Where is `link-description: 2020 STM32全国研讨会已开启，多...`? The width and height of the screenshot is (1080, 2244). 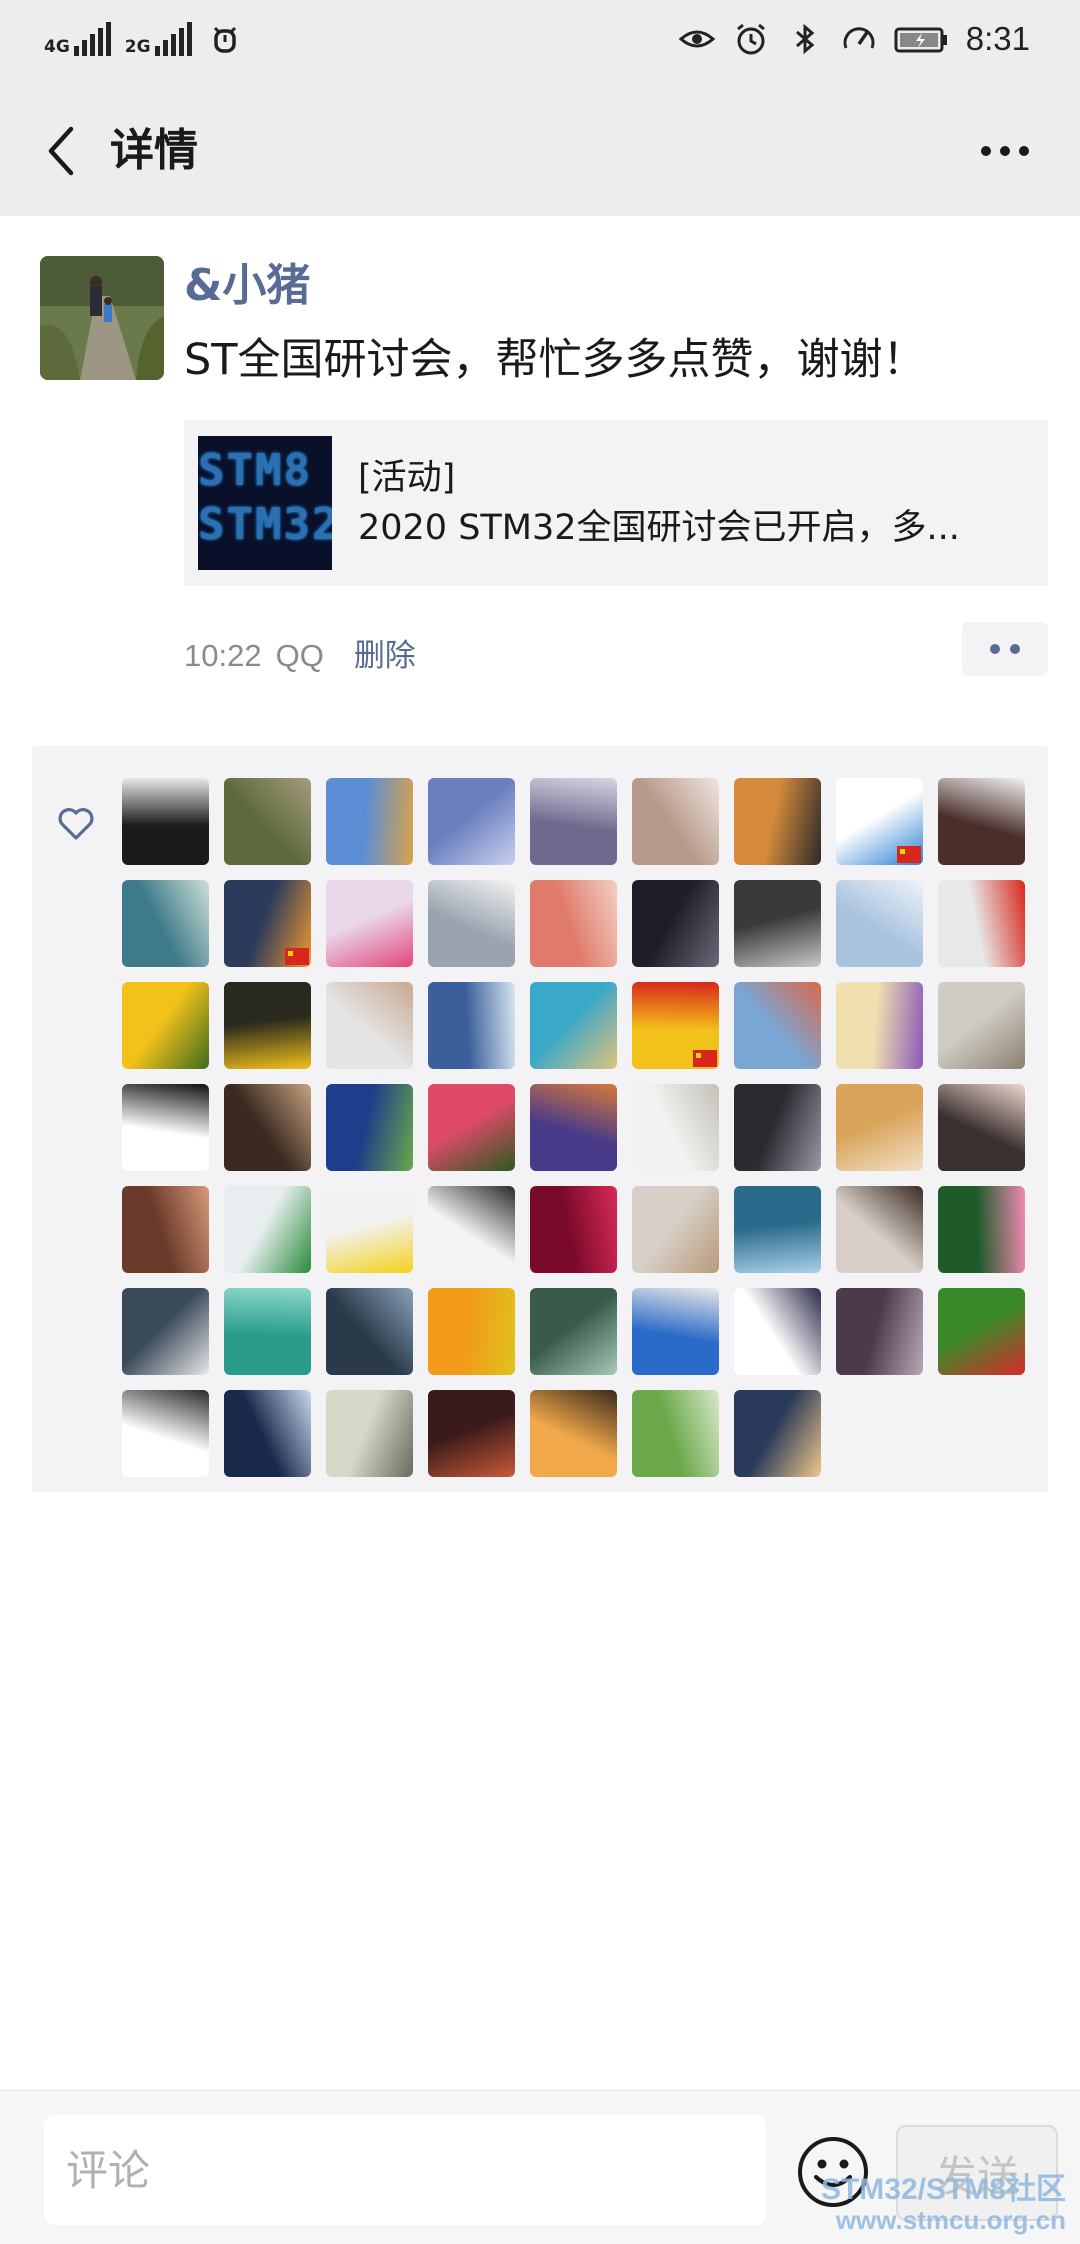
link-description: 2020 STM32全国研讨会已开启，多... is located at coordinates (659, 528).